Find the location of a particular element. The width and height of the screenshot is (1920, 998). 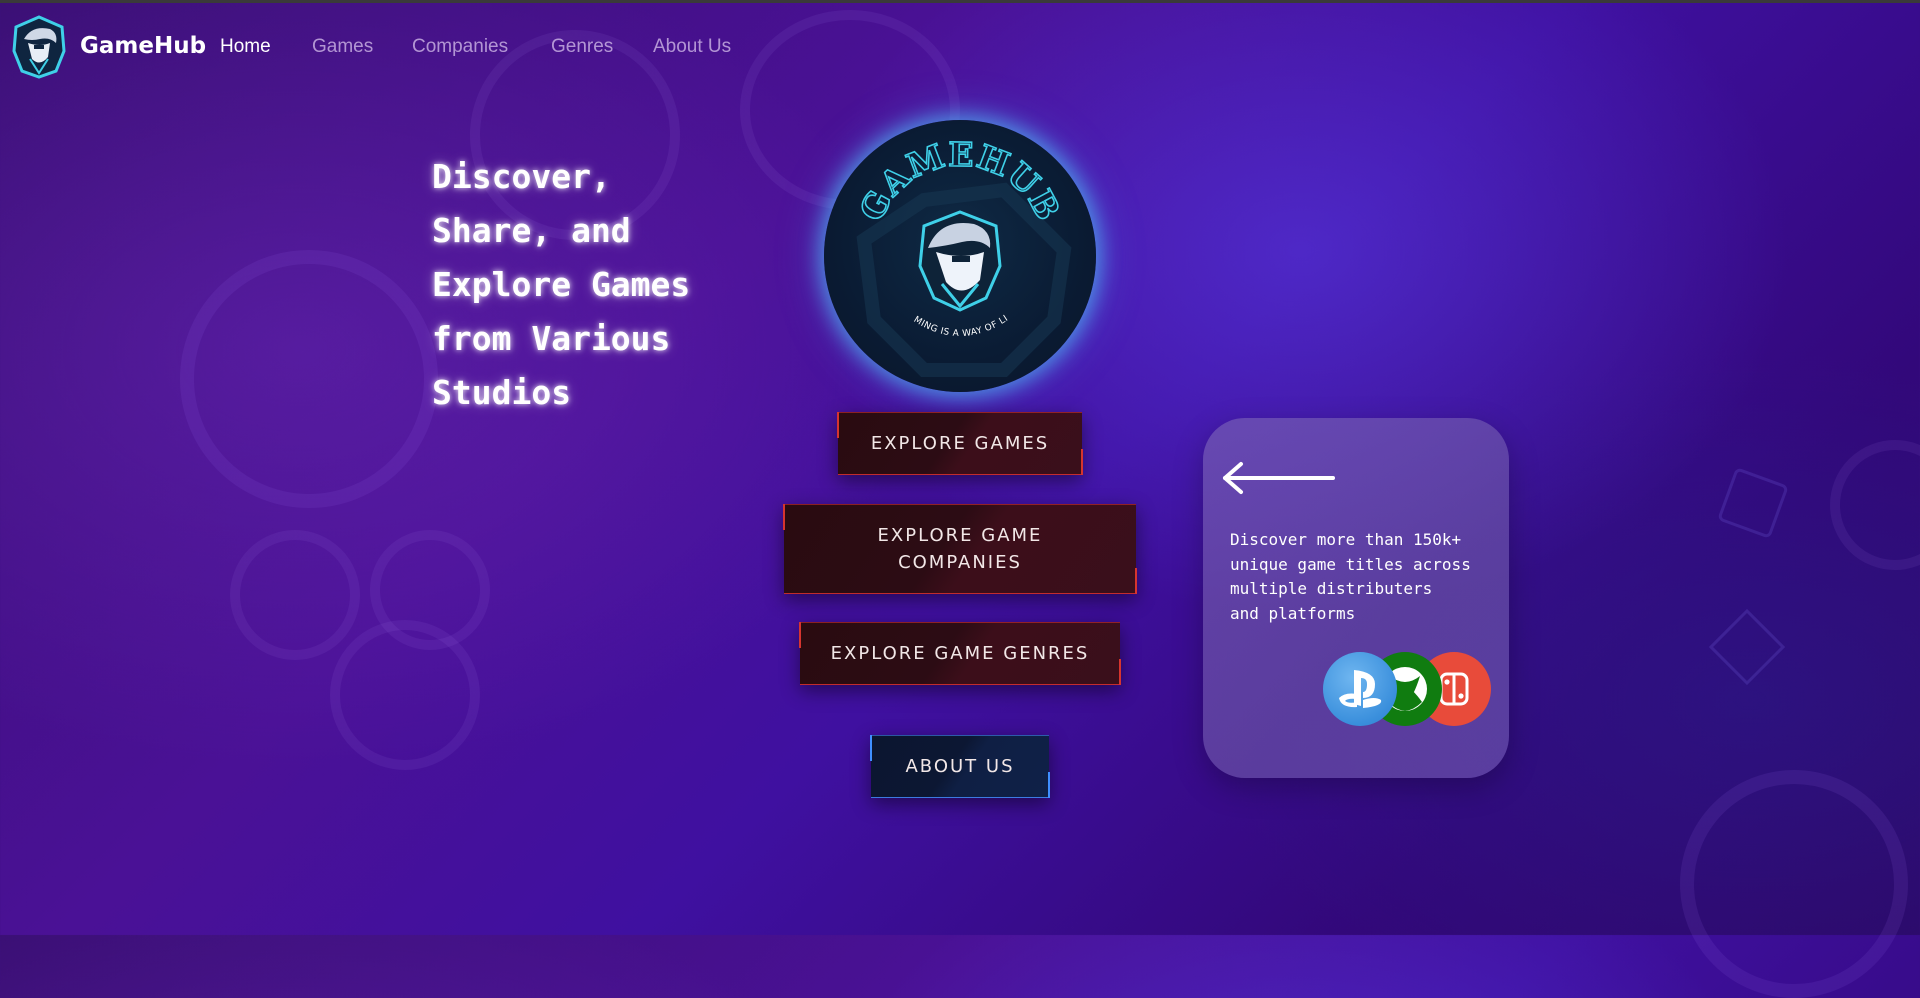

info-card-line: unique game titles across is located at coordinates (1350, 564).